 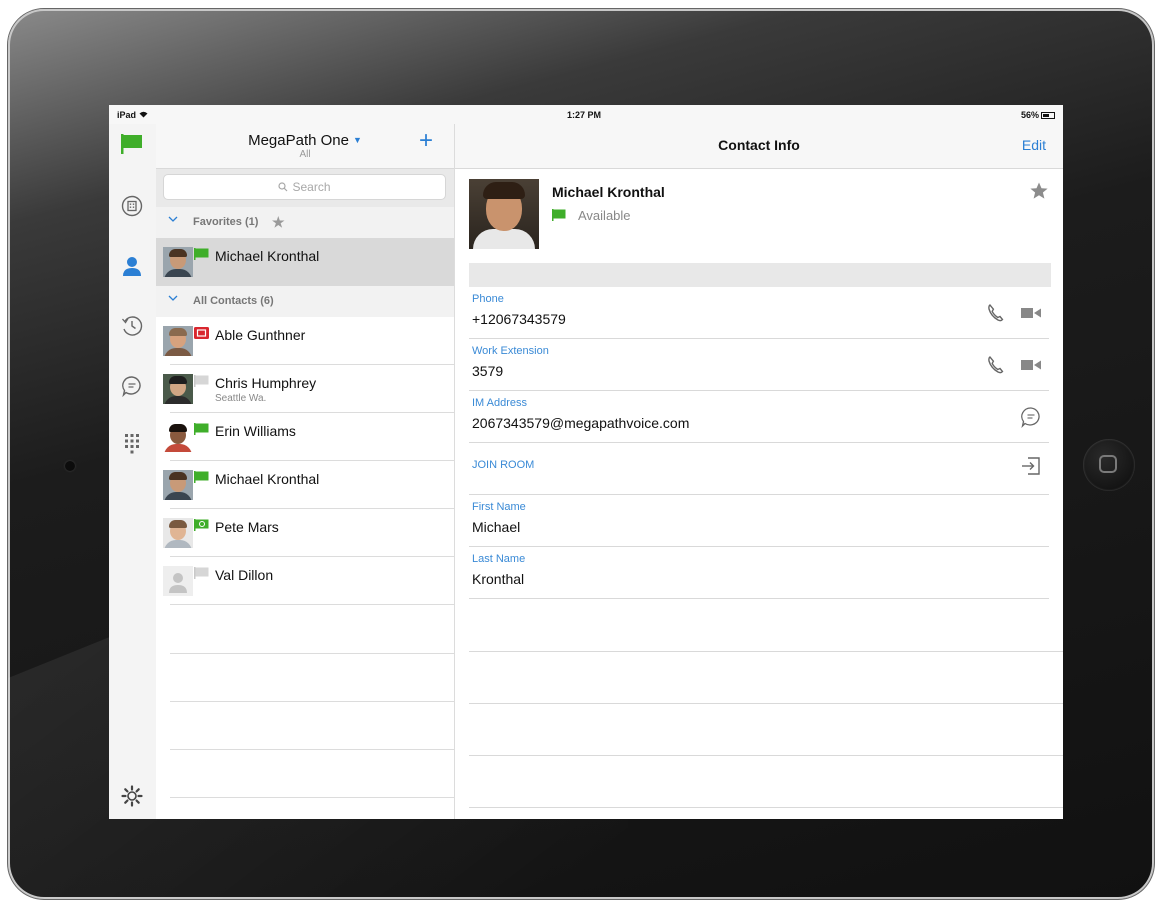 I want to click on page-title: Contact Info, so click(x=759, y=145).